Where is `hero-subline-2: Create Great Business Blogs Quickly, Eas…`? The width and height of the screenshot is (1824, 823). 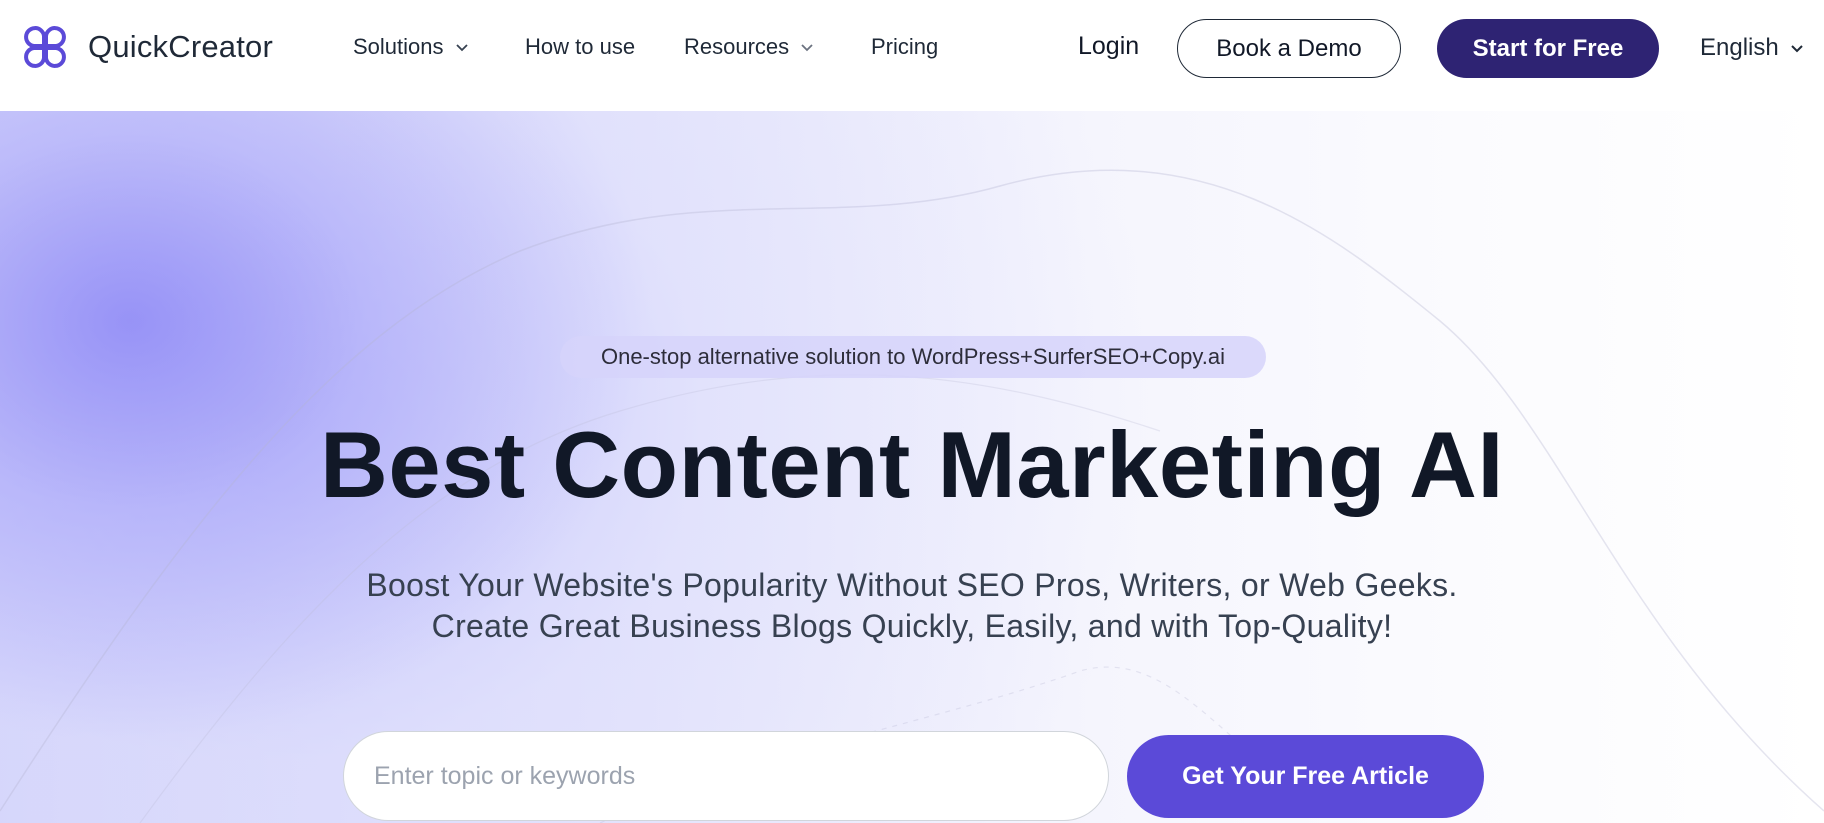
hero-subline-2: Create Great Business Blogs Quickly, Eas… is located at coordinates (912, 626).